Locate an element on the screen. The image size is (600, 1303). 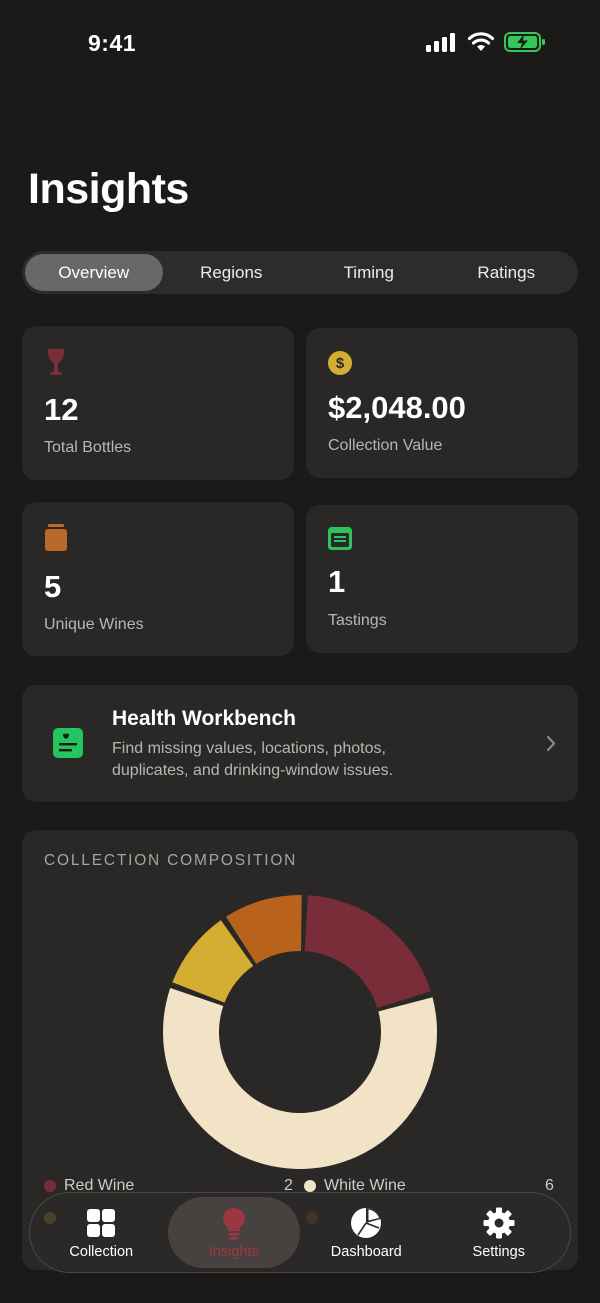
tab-settings: Settings is located at coordinates (499, 1232).